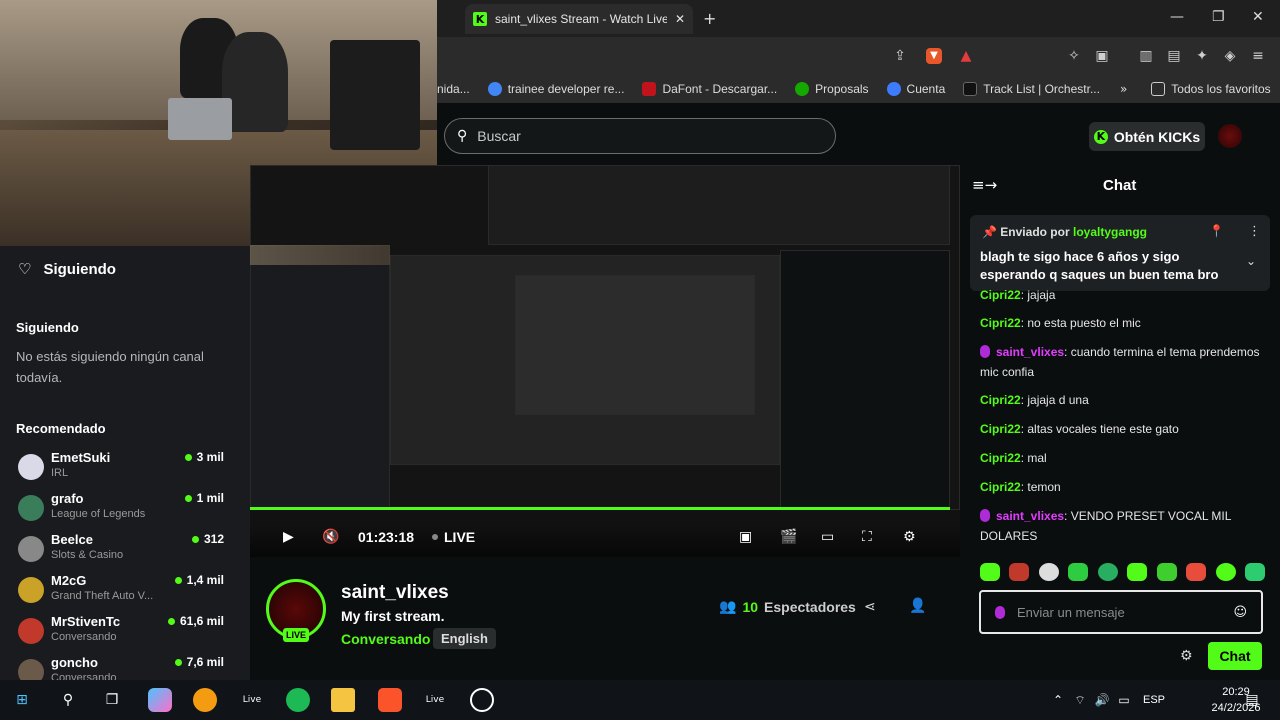 This screenshot has width=1280, height=720. I want to click on recommended-channel: goncho Conversando 7,6 mil, so click(124, 667).